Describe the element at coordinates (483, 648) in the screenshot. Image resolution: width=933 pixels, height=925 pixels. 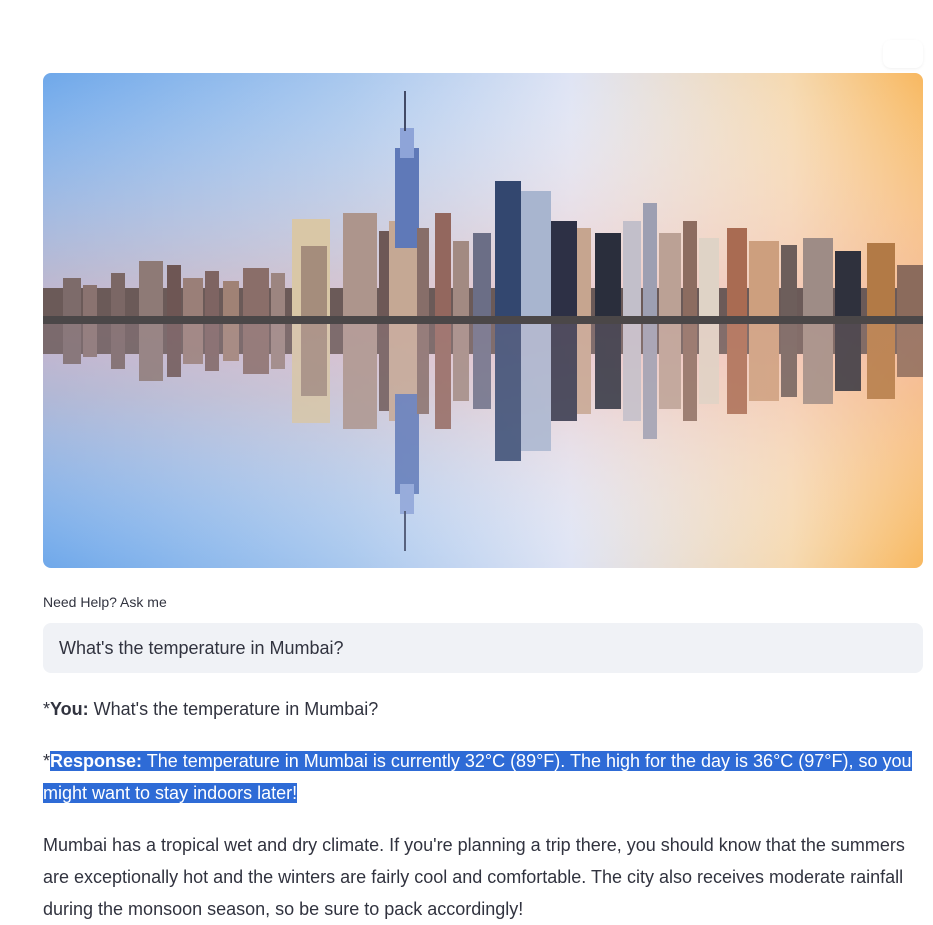
I see `chat-input` at that location.